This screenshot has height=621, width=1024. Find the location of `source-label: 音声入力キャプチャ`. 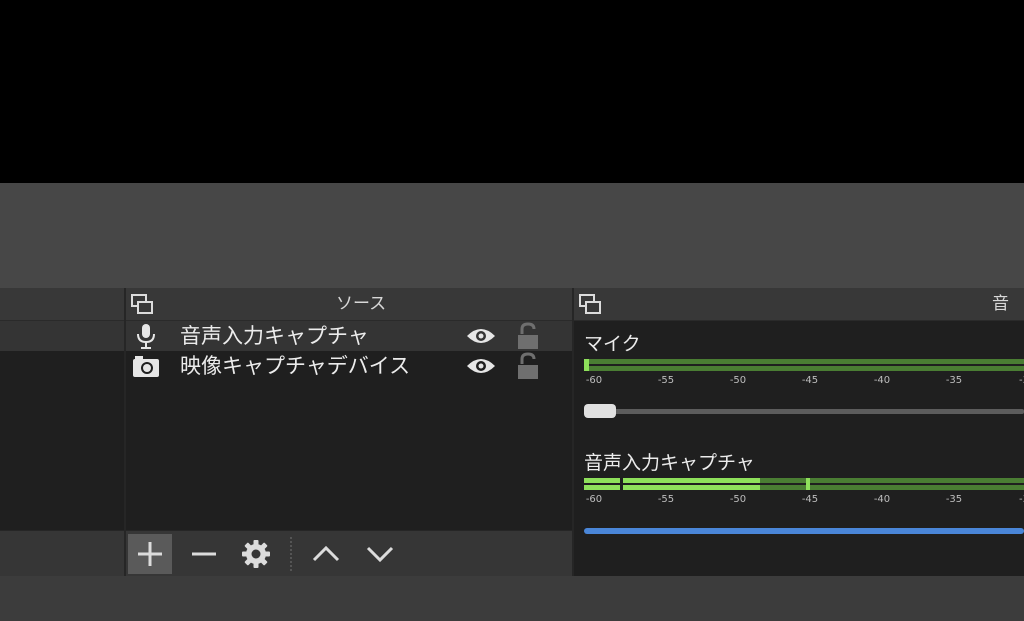

source-label: 音声入力キャプチャ is located at coordinates (274, 336).